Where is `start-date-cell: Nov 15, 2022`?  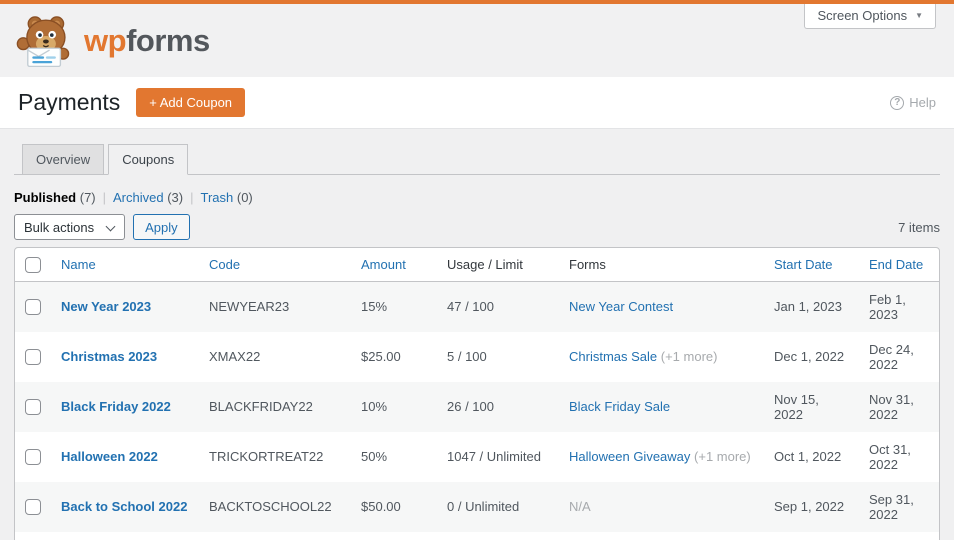
start-date-cell: Nov 15, 2022 is located at coordinates (796, 406).